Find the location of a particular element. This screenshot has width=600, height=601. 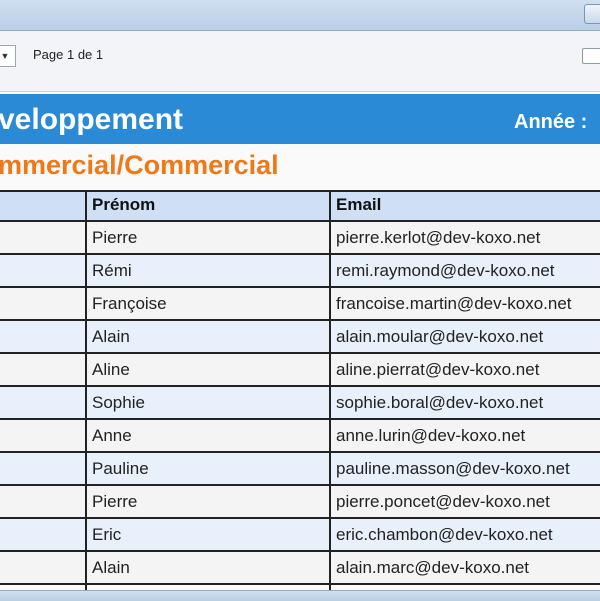

table-row: Sophie sophie.boral@dev-koxo.net is located at coordinates (300, 403).